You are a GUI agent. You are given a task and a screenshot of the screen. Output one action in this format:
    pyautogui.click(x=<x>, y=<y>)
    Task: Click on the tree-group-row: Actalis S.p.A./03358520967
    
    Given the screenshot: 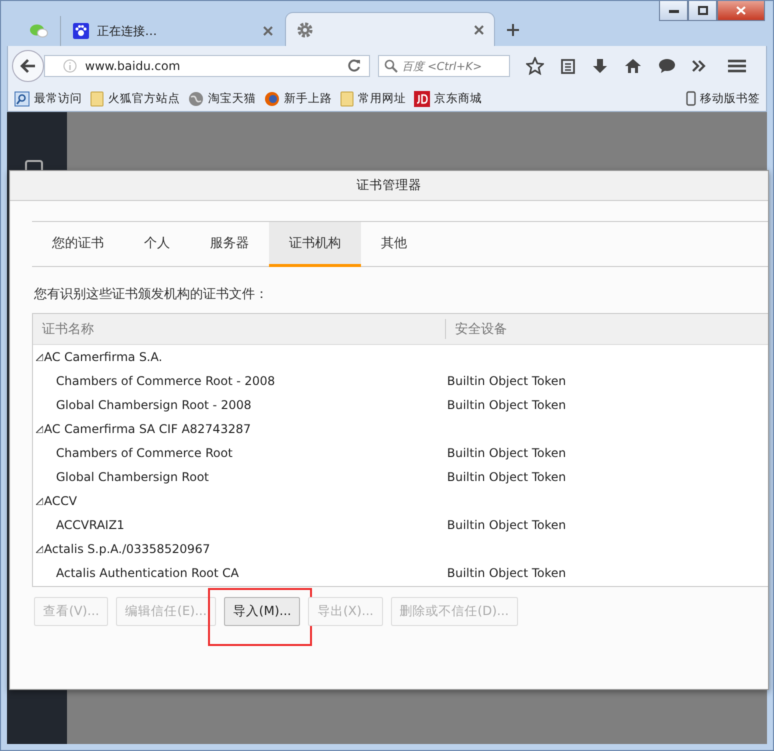 What is the action you would take?
    pyautogui.click(x=240, y=549)
    